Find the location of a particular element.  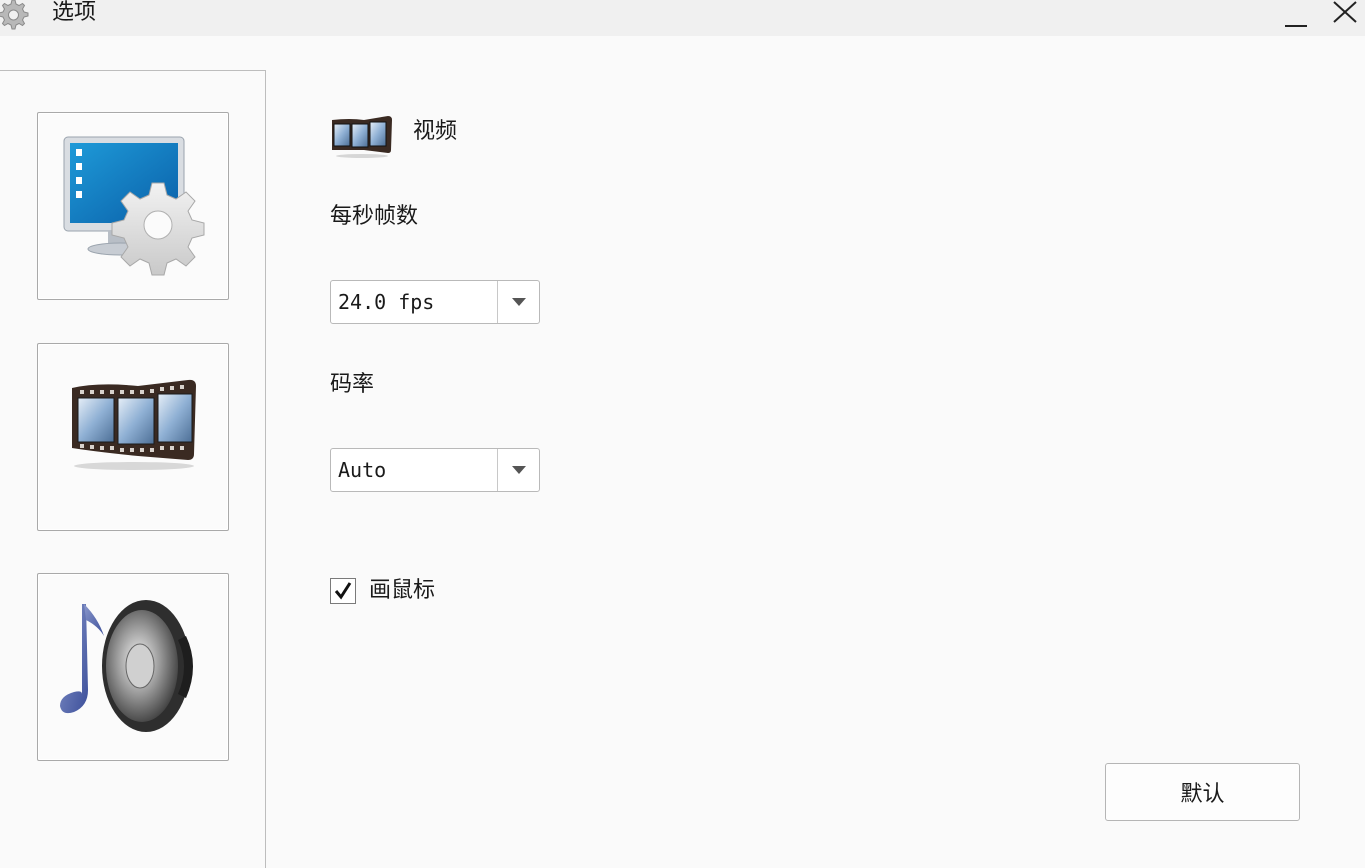

default-button: 默认 is located at coordinates (1202, 792).